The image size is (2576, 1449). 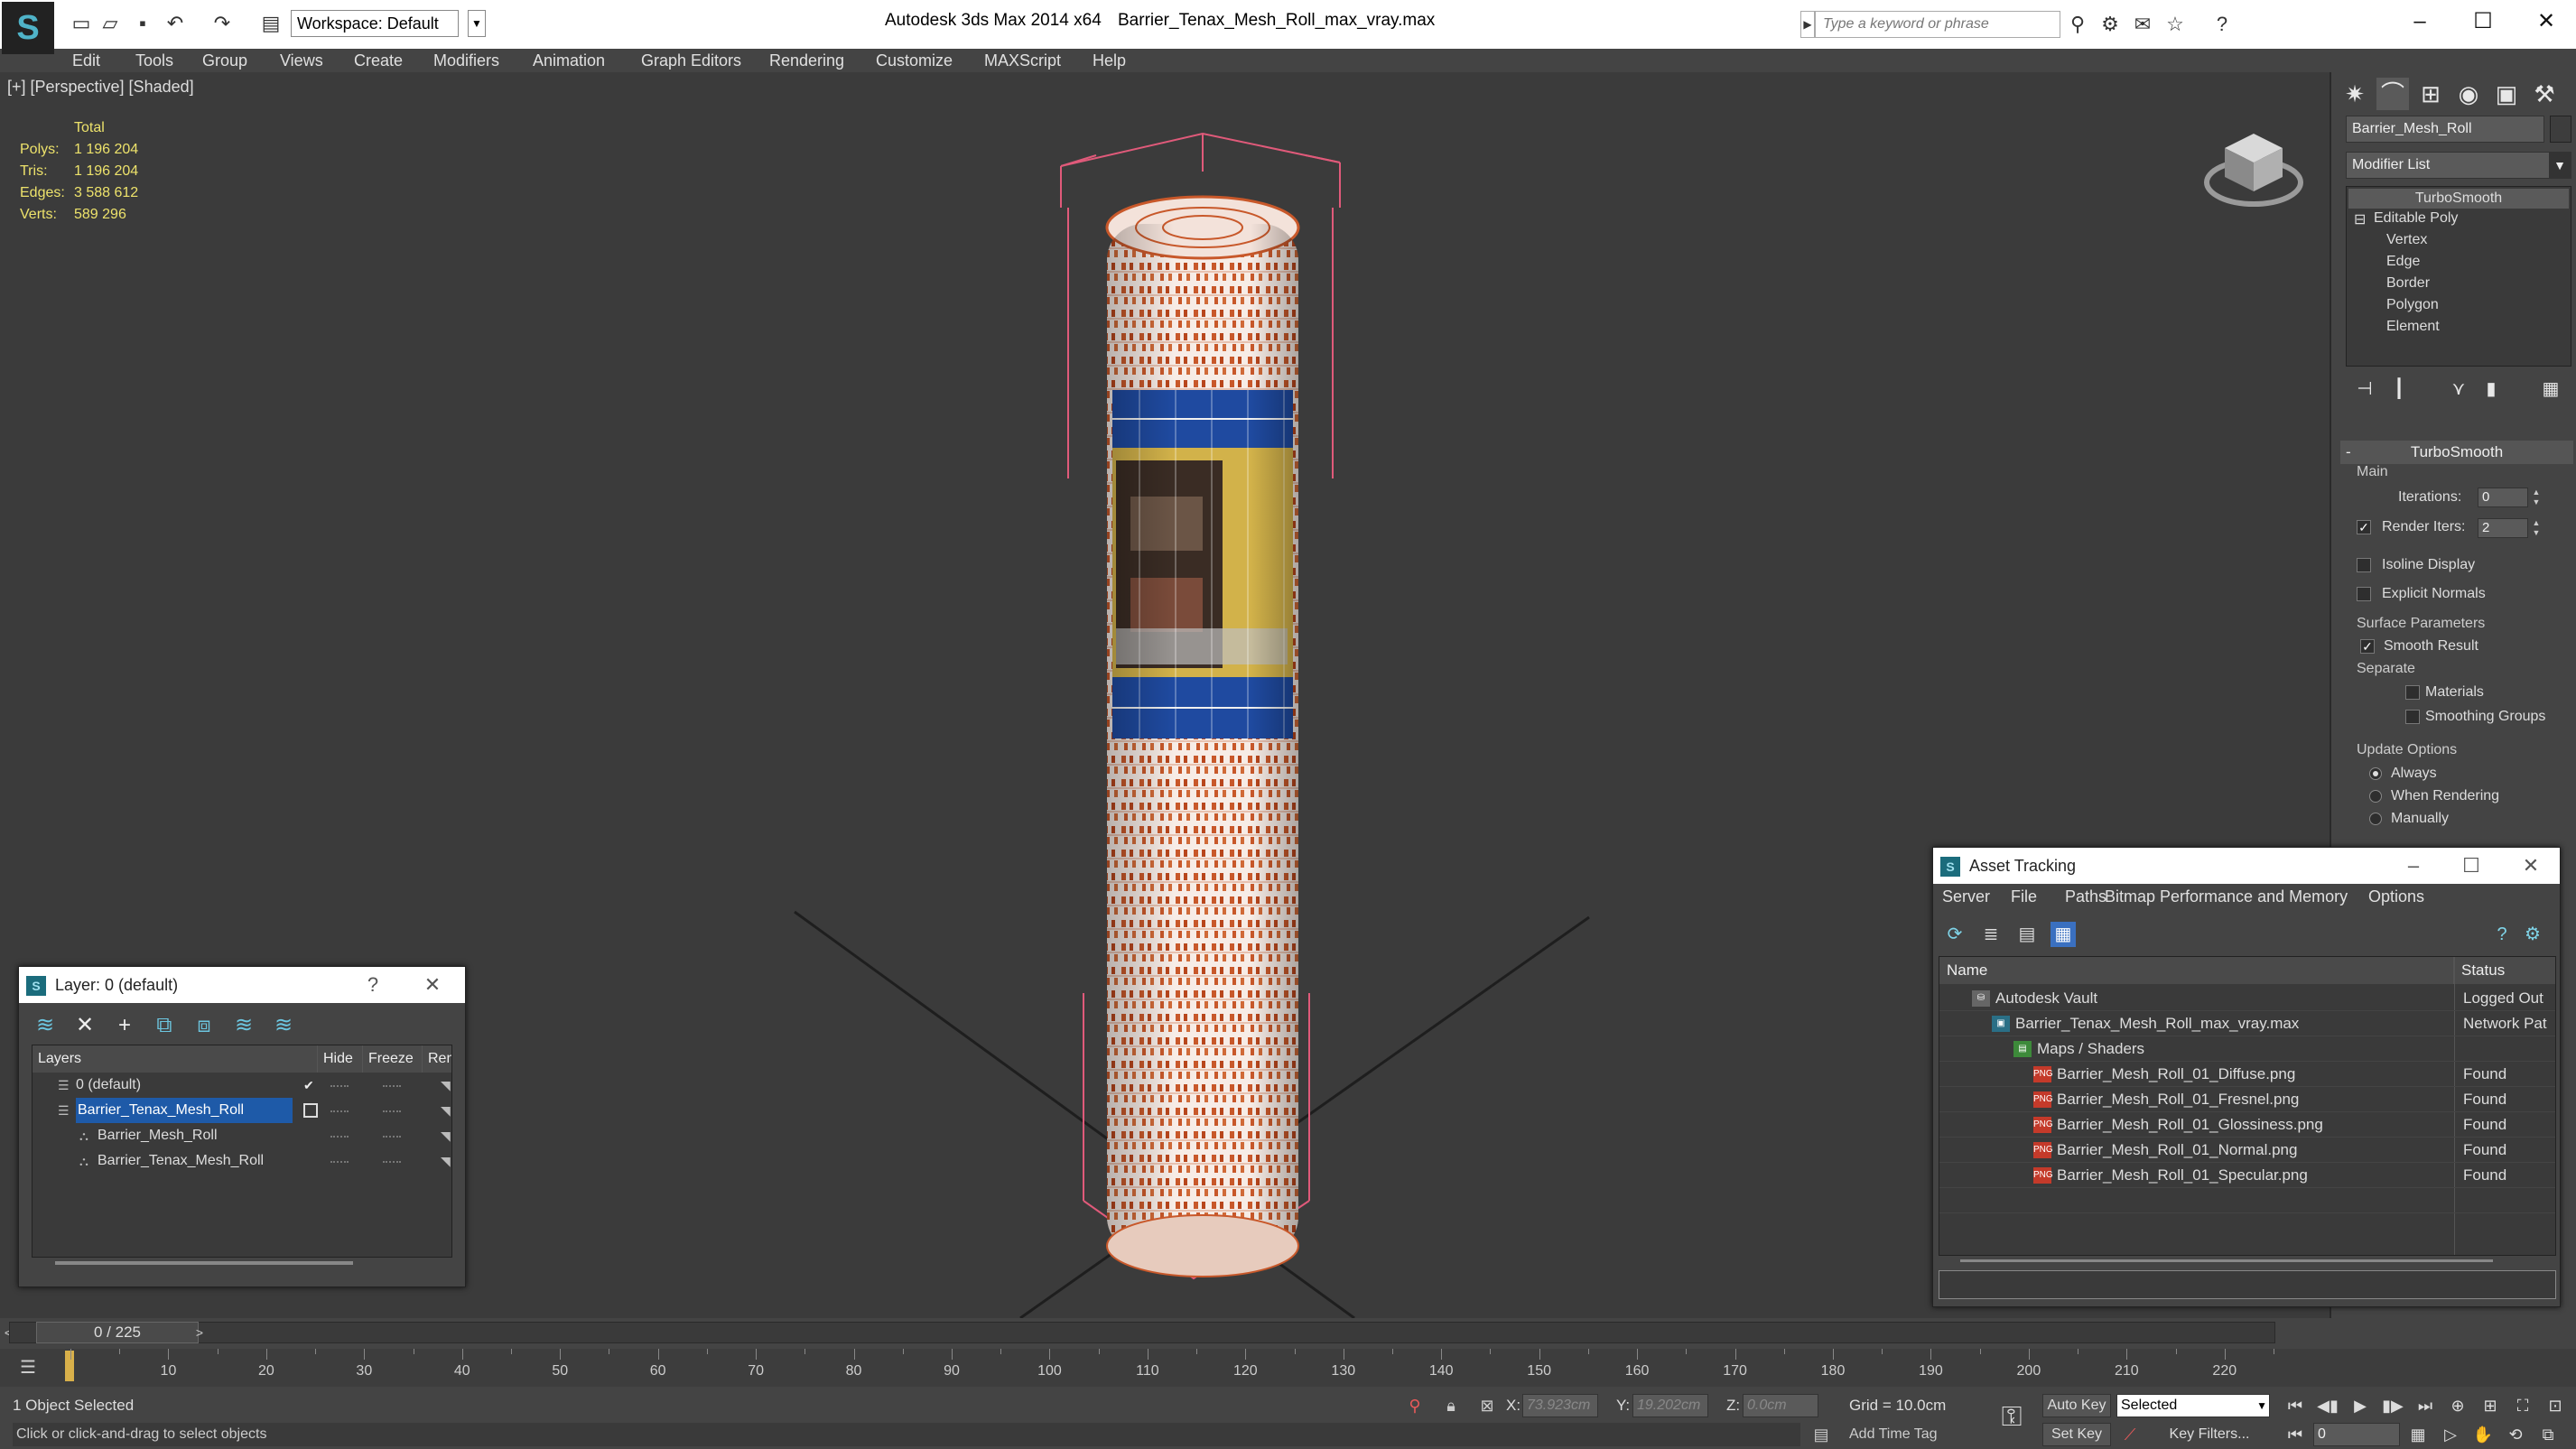 I want to click on object-name-field: Barrier_Mesh_Roll, so click(x=2445, y=129).